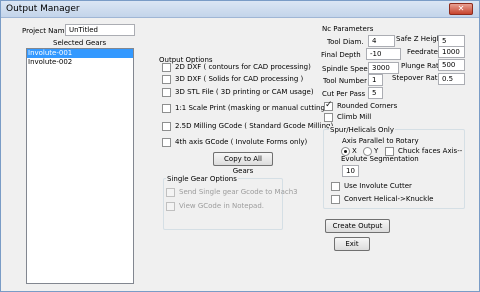 The height and width of the screenshot is (292, 480). What do you see at coordinates (347, 117) in the screenshot?
I see `climb-mill-checkbox: Climb Mill` at bounding box center [347, 117].